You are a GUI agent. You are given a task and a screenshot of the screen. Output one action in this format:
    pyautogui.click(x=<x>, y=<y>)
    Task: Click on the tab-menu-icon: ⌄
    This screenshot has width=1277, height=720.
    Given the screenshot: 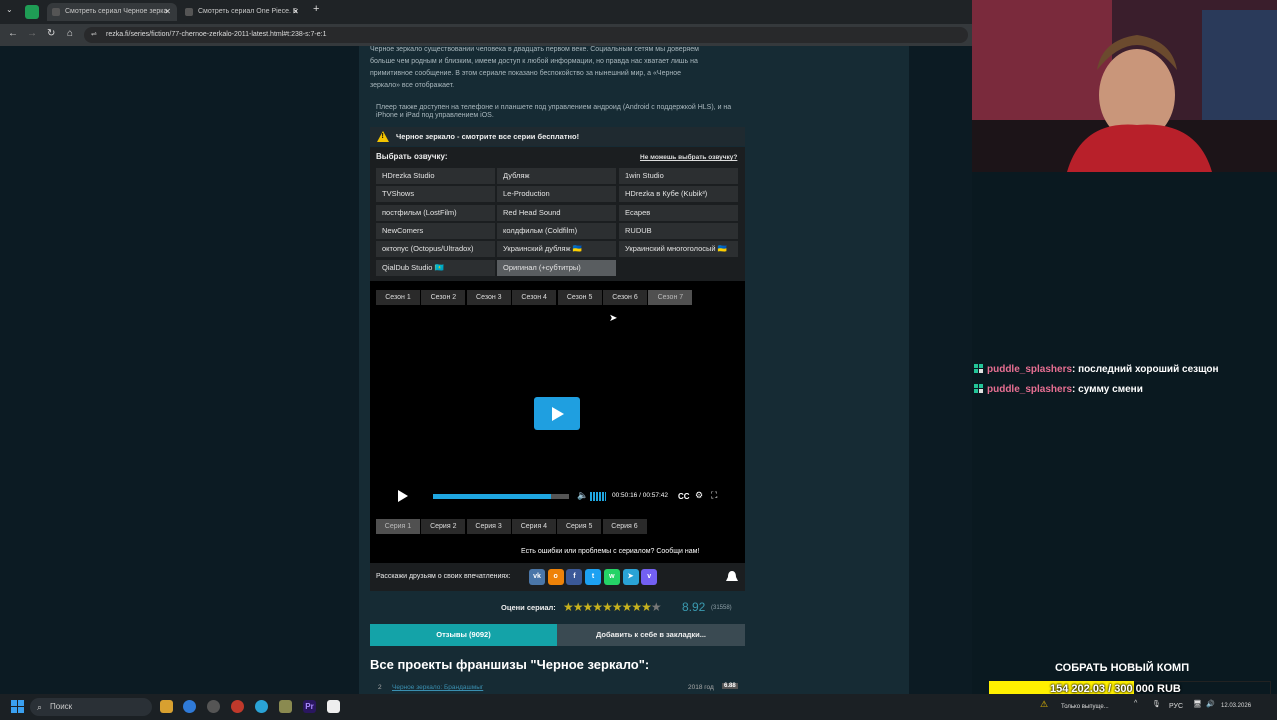 What is the action you would take?
    pyautogui.click(x=9, y=9)
    